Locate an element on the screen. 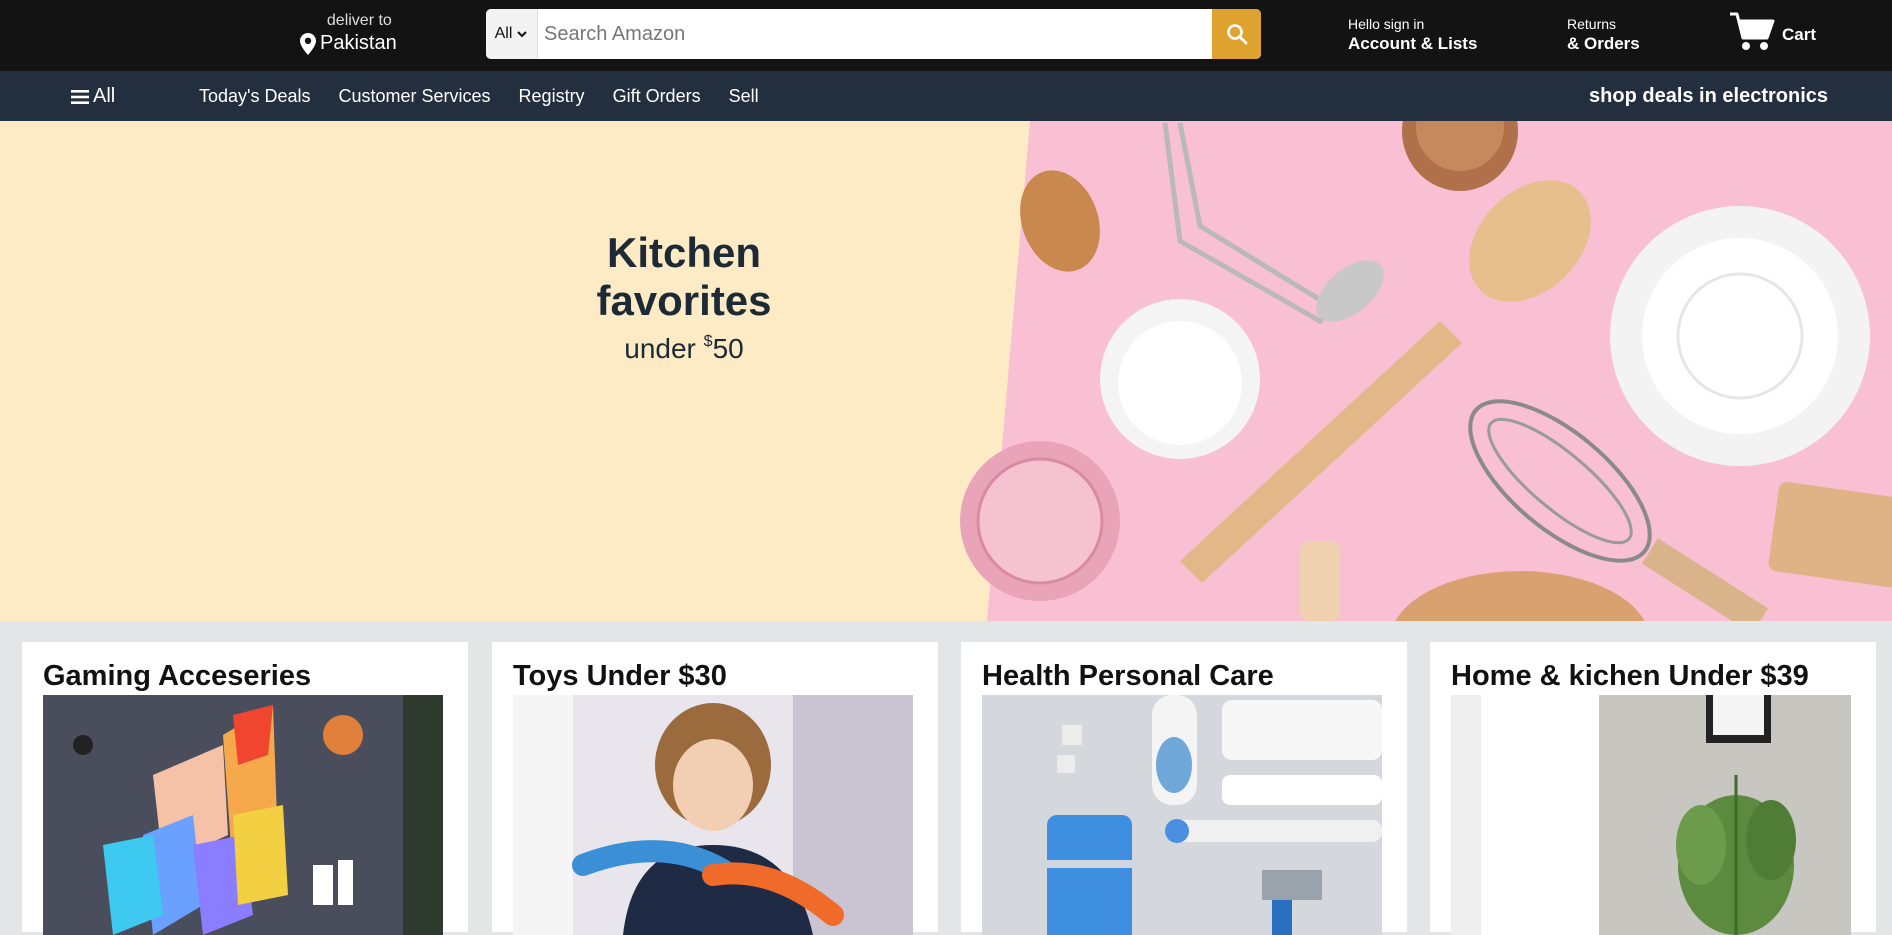 Image resolution: width=1892 pixels, height=935 pixels. category-card-health: Health Personal Care is located at coordinates (1184, 788).